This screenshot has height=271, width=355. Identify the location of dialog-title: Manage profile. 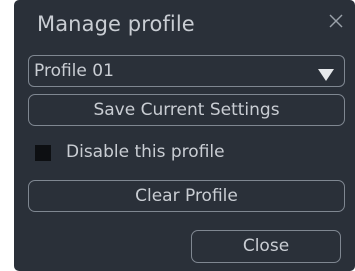
(116, 24).